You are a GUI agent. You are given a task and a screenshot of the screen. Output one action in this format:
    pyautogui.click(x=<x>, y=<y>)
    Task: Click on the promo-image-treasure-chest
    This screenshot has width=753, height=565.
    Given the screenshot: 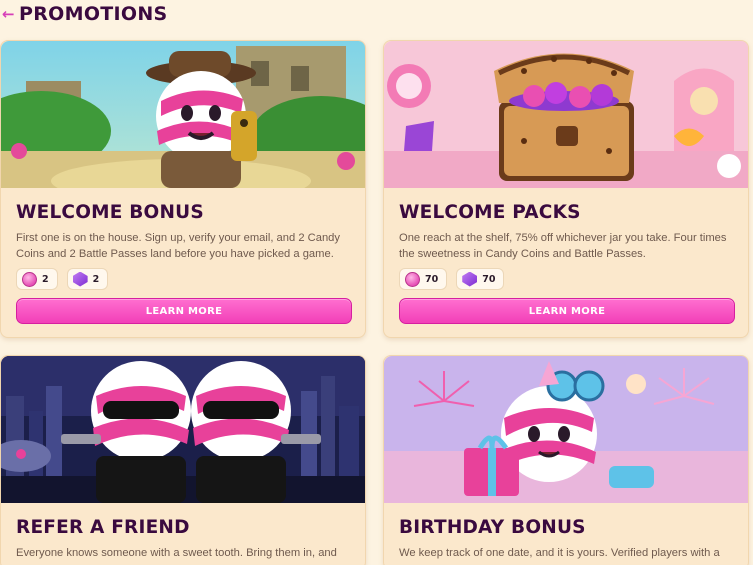 What is the action you would take?
    pyautogui.click(x=566, y=114)
    